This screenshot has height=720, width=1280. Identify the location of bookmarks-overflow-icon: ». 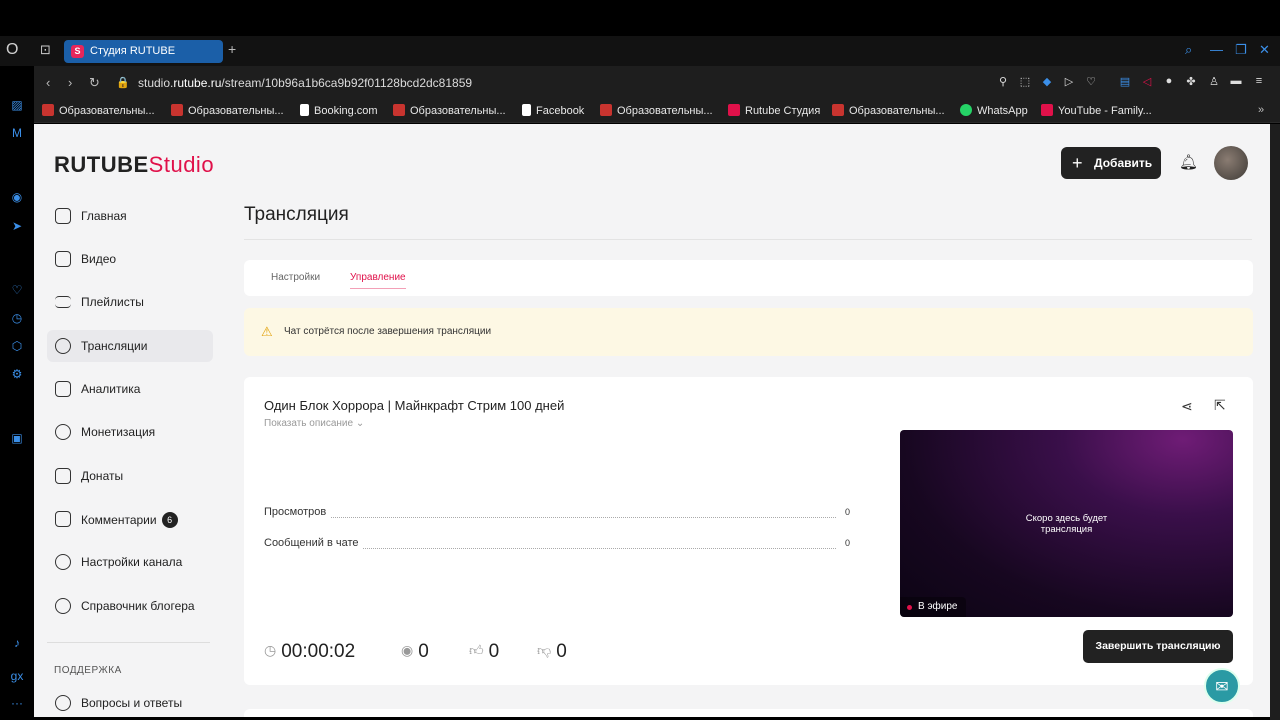
(1261, 110).